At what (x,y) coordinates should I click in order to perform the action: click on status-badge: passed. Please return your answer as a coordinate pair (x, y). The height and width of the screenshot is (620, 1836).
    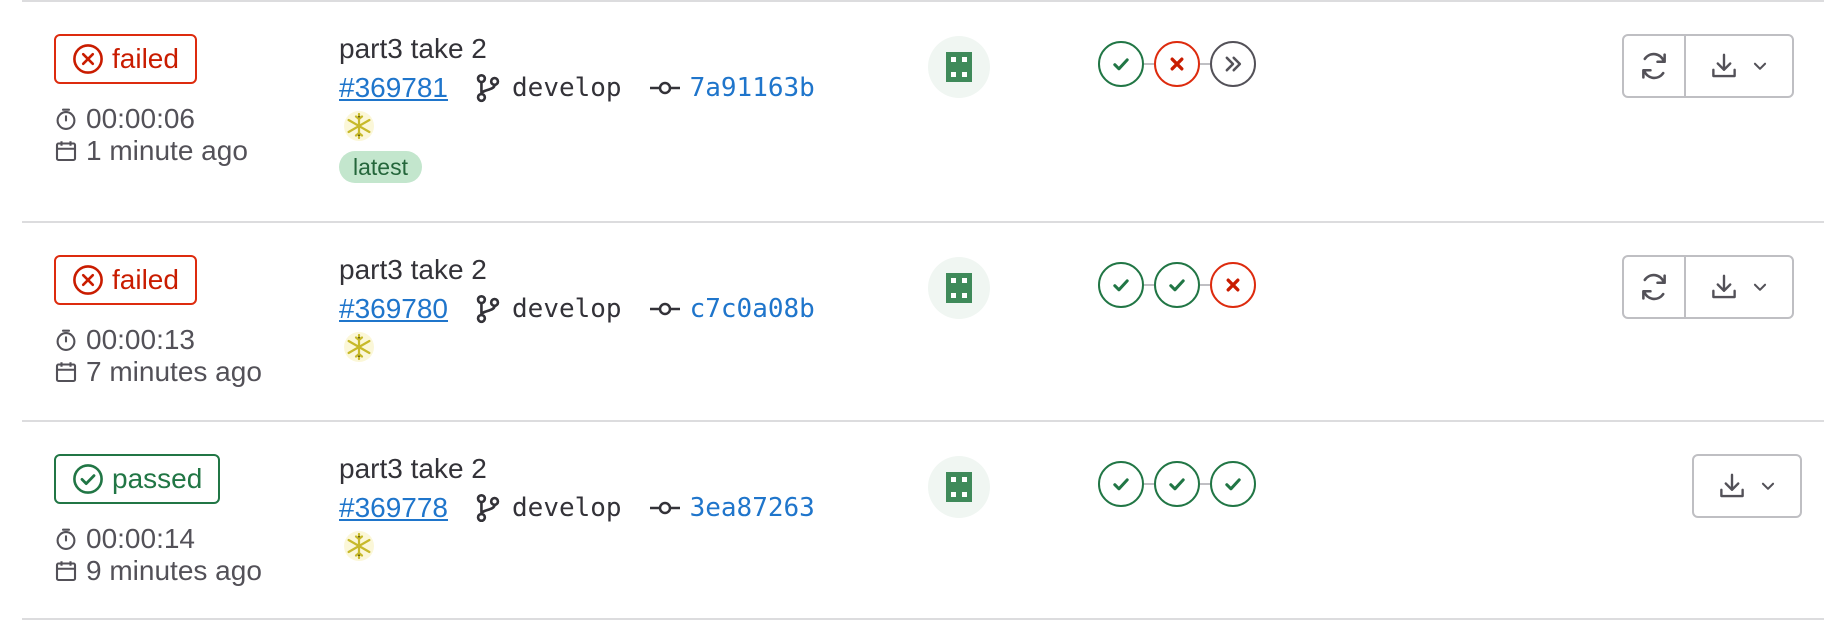
    Looking at the image, I should click on (137, 479).